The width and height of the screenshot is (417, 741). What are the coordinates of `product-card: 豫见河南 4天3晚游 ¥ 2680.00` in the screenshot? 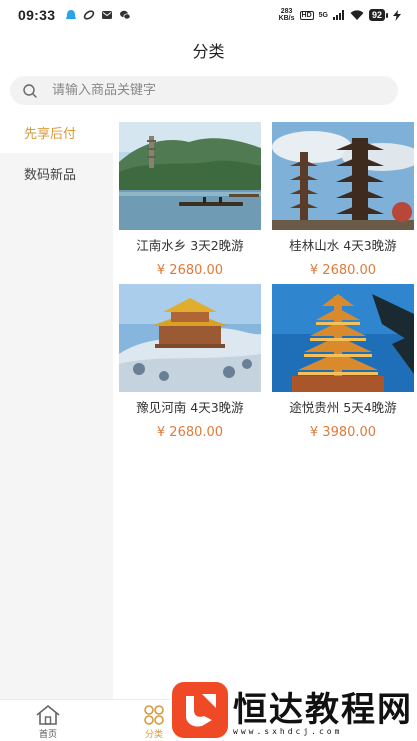 It's located at (190, 362).